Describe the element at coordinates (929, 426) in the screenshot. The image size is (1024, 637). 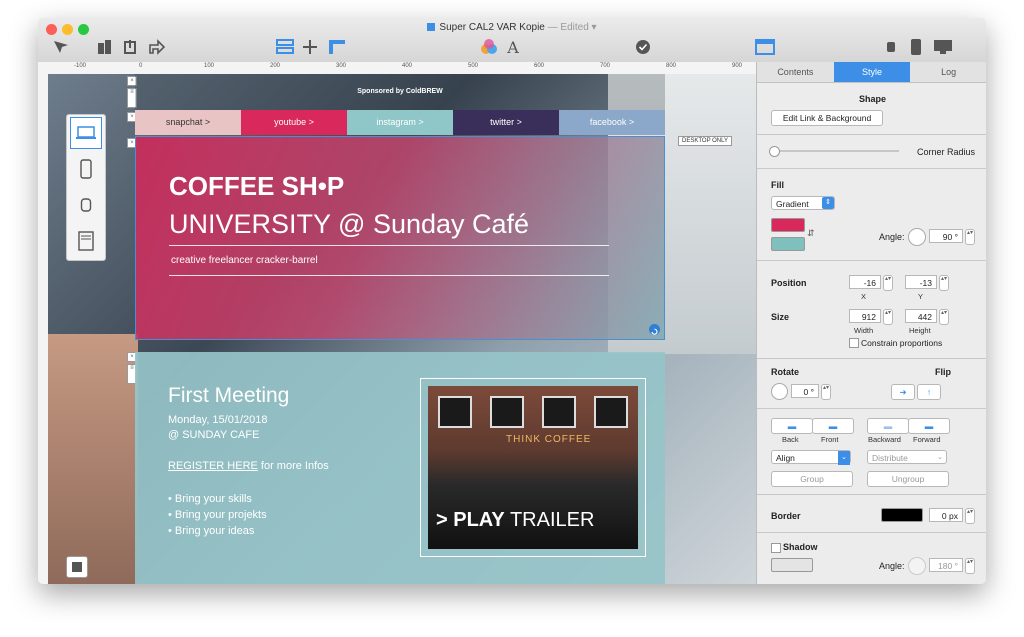
I see `bring-forward-icon: ▬` at that location.